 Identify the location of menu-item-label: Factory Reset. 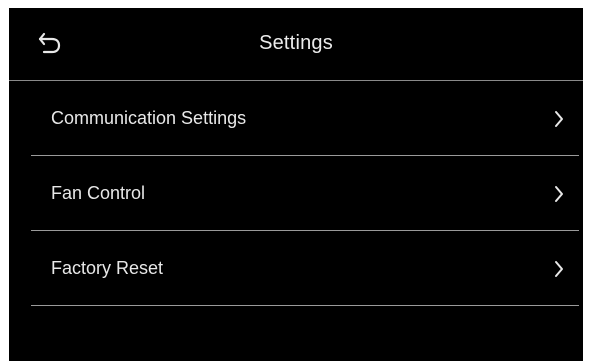
(107, 268).